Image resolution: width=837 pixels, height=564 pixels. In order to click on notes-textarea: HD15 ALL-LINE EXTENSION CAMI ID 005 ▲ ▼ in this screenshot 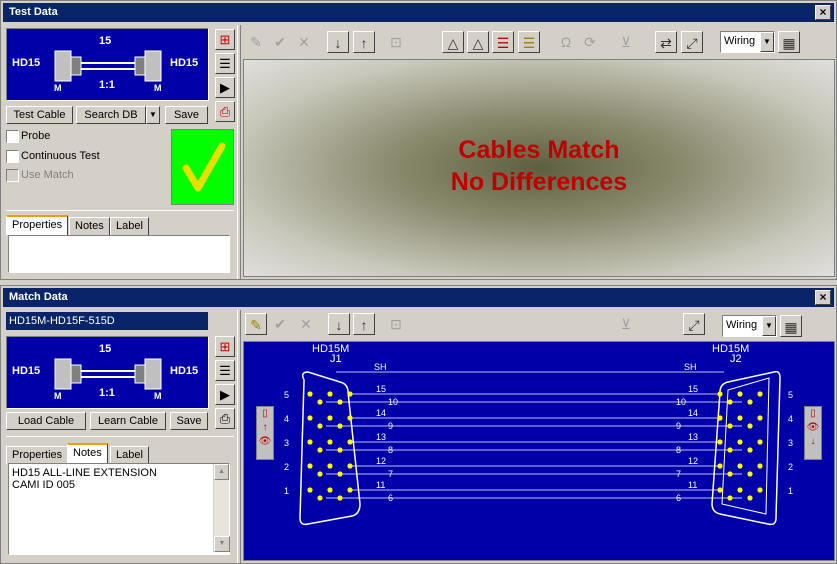, I will do `click(119, 509)`.